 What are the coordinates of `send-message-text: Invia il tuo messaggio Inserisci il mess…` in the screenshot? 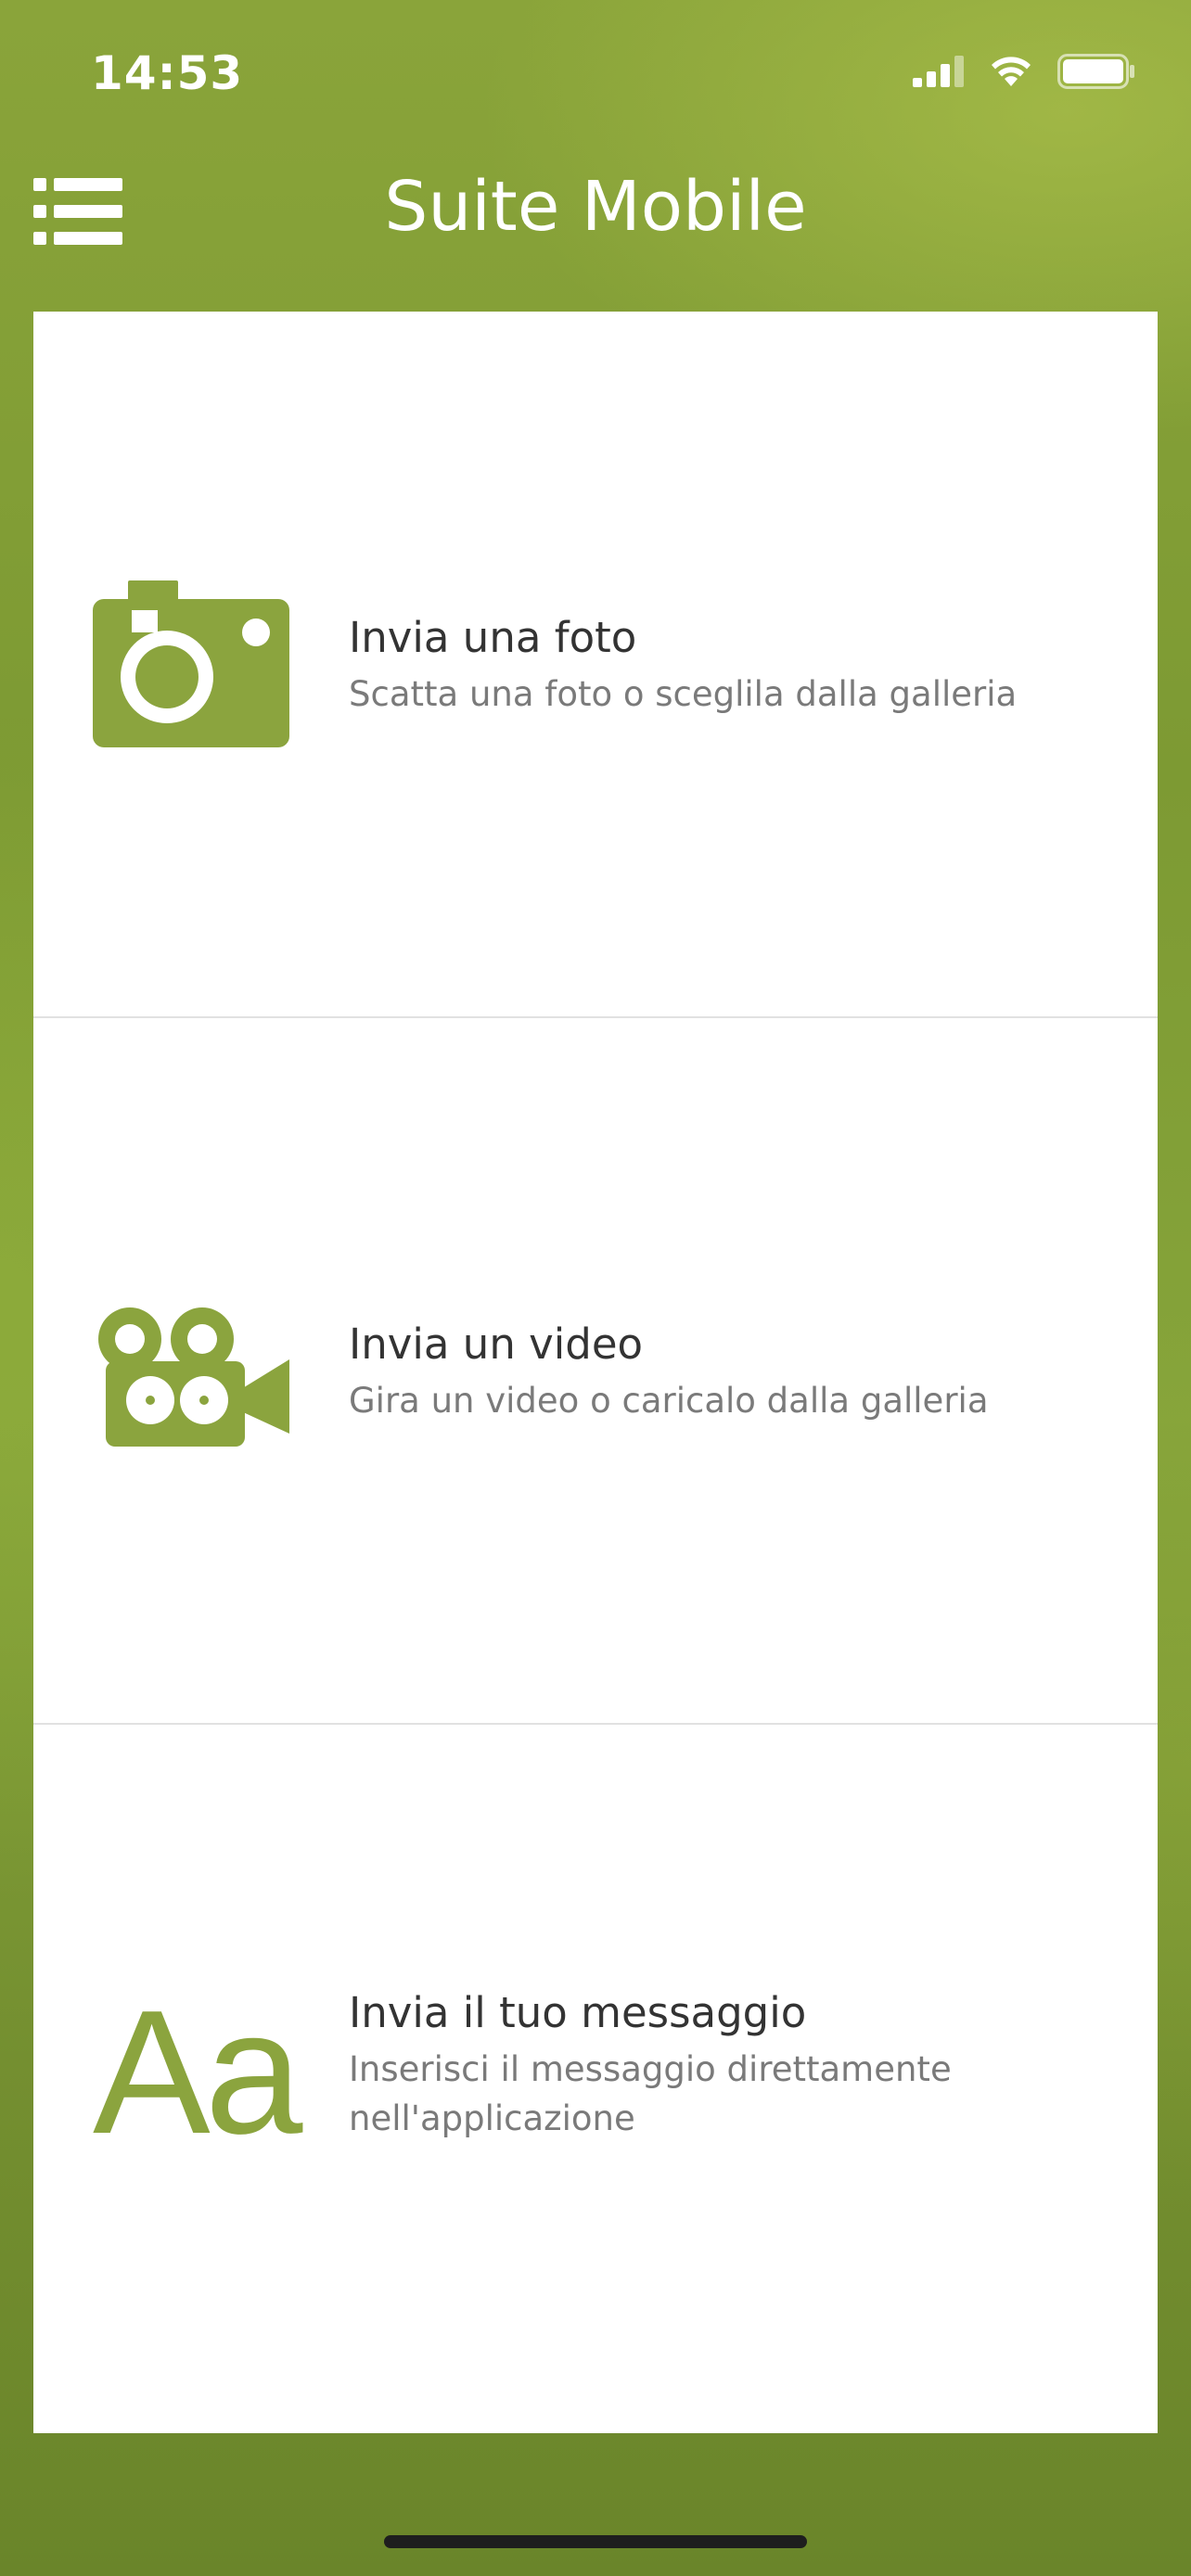 It's located at (729, 2065).